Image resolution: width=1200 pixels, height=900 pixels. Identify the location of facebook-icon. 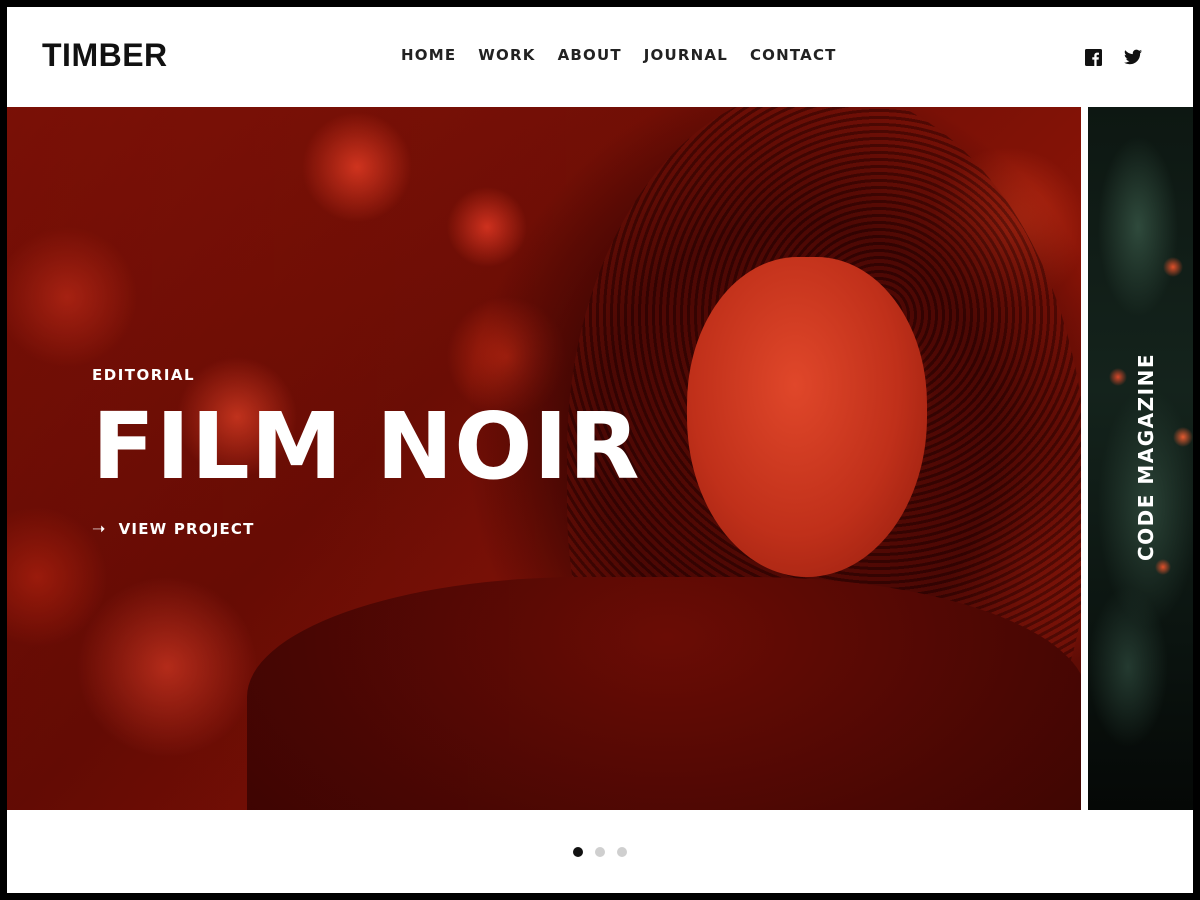
(1093, 57).